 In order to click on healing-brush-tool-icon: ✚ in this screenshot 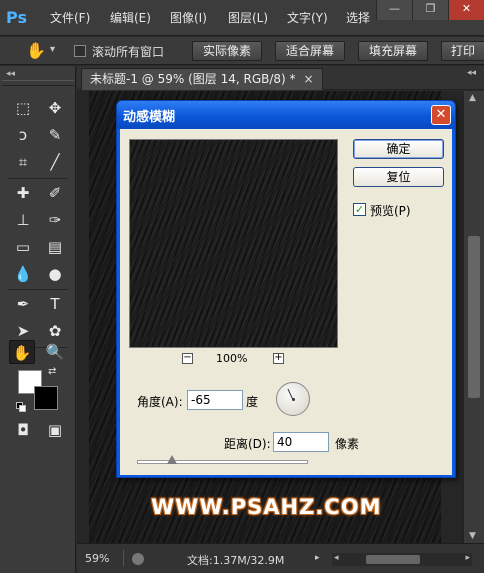, I will do `click(23, 193)`.